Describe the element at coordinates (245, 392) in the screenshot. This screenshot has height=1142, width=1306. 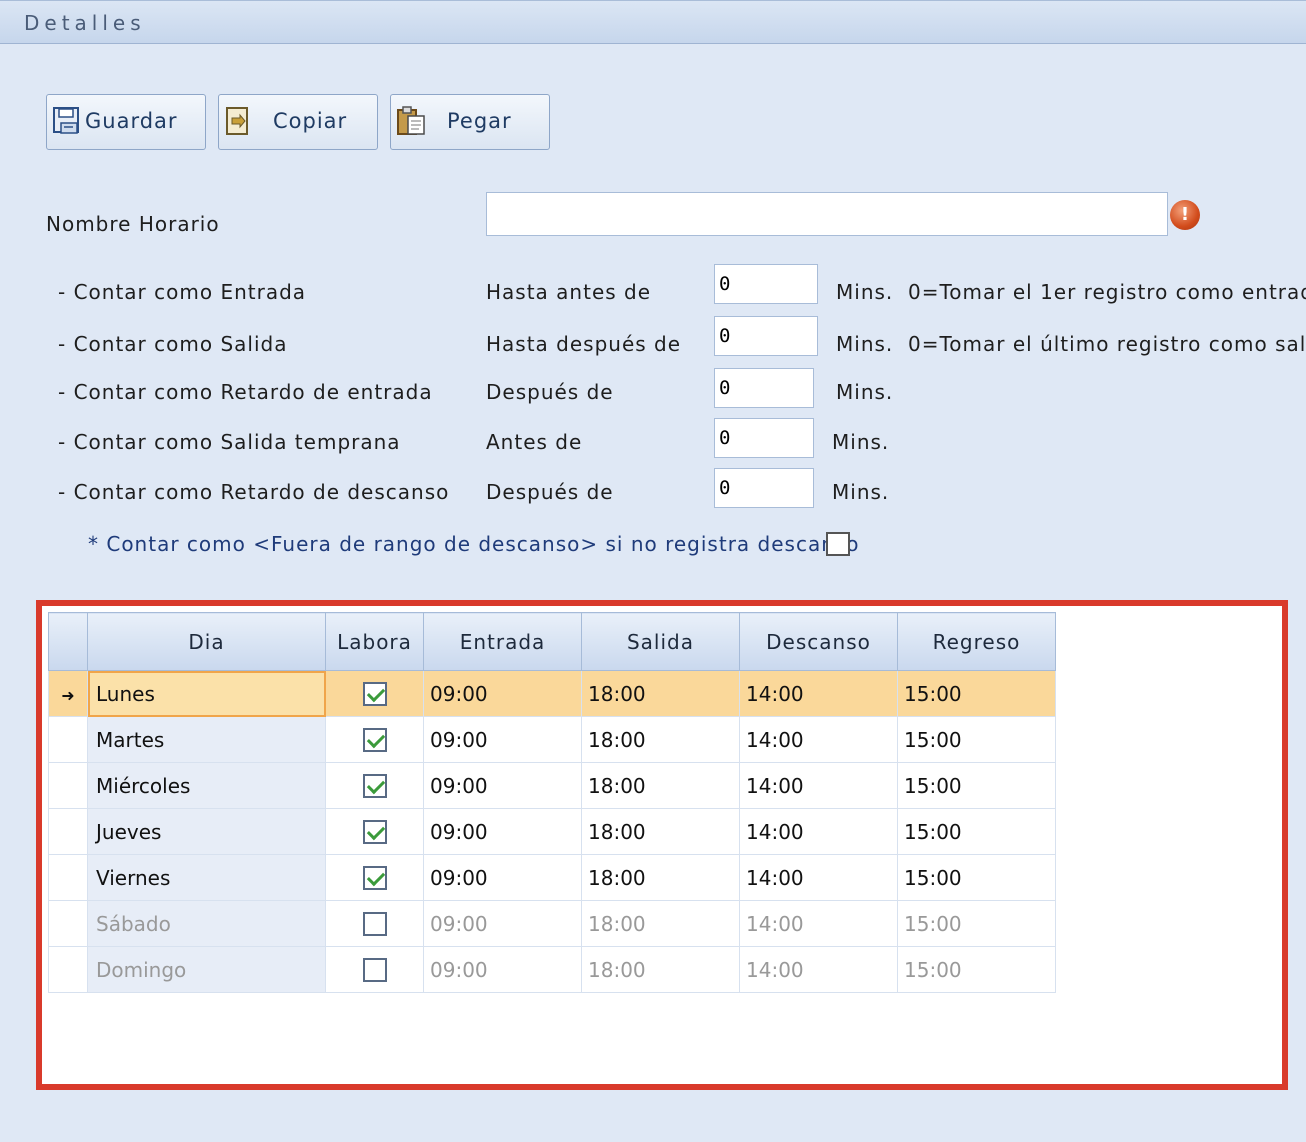
I see `rule-label-late-entry: - Contar como Retardo de entrada` at that location.